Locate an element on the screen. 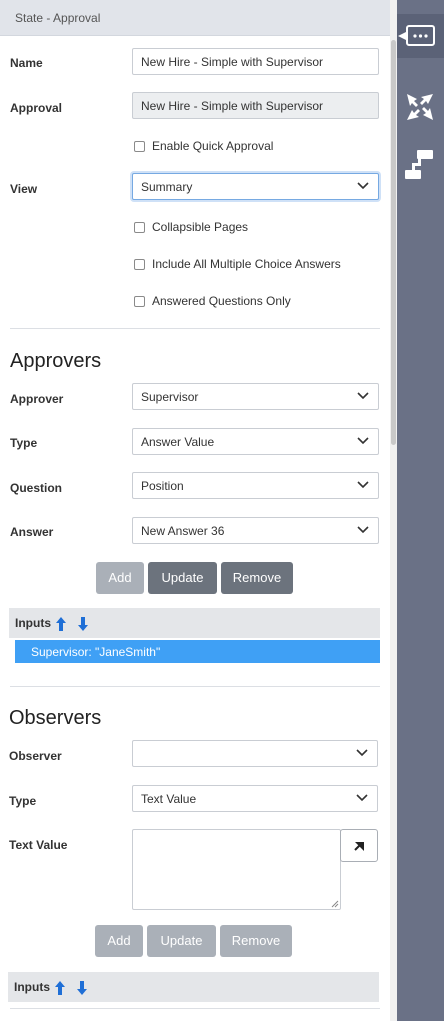 This screenshot has height=1021, width=444. view-label: View is located at coordinates (24, 189).